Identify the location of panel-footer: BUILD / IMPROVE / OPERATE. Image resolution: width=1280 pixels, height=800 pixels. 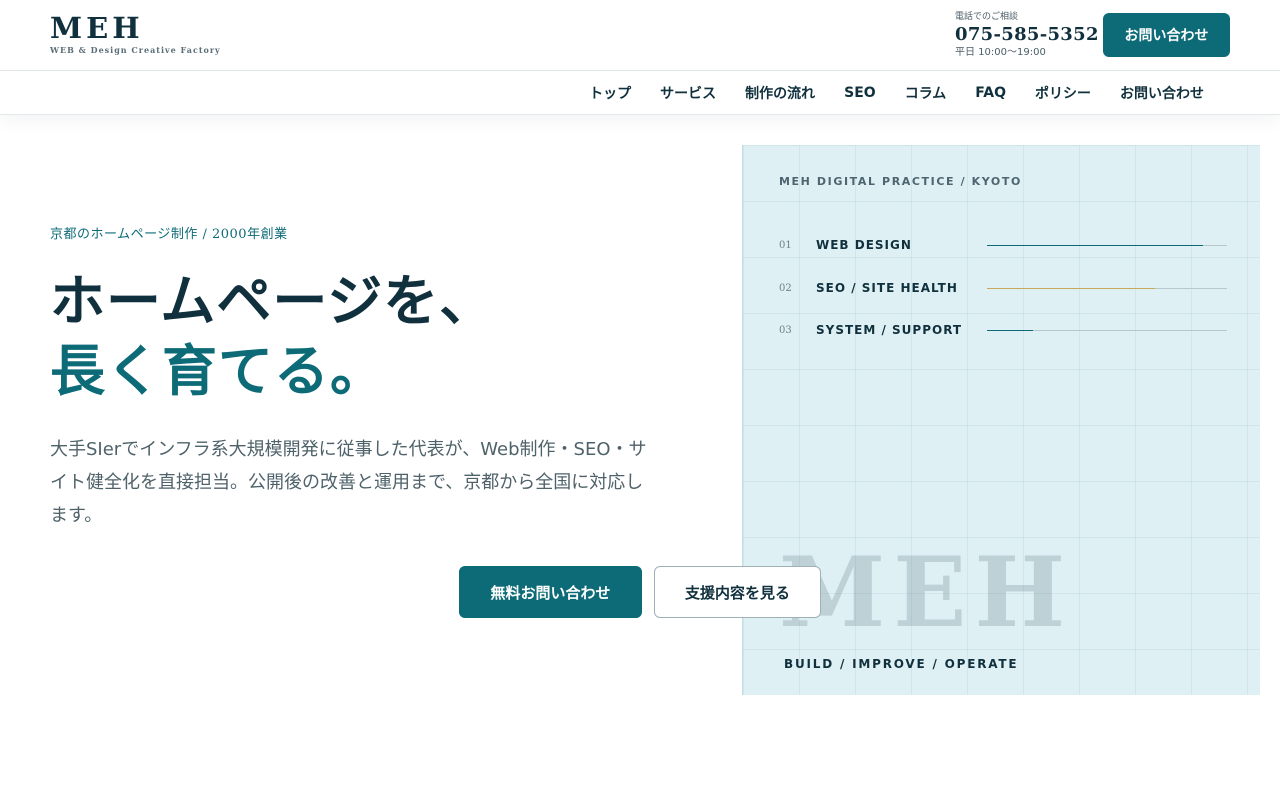
(901, 664).